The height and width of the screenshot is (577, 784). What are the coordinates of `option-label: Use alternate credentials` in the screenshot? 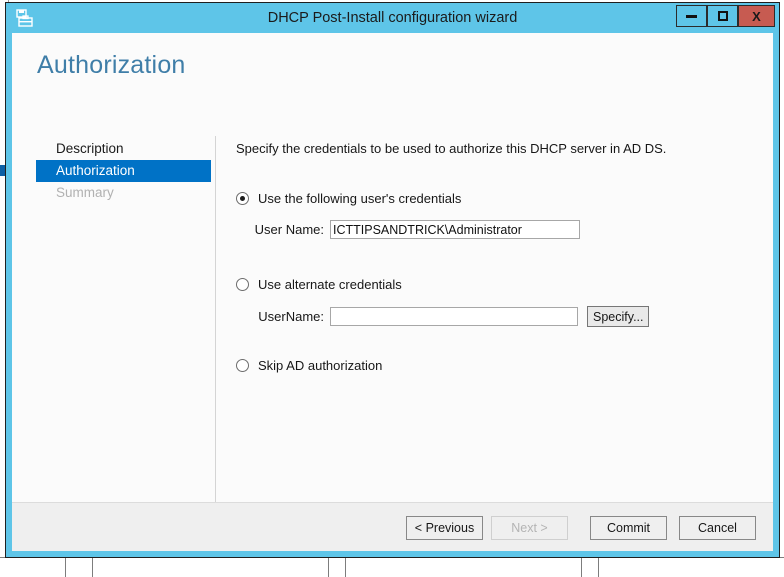 It's located at (330, 284).